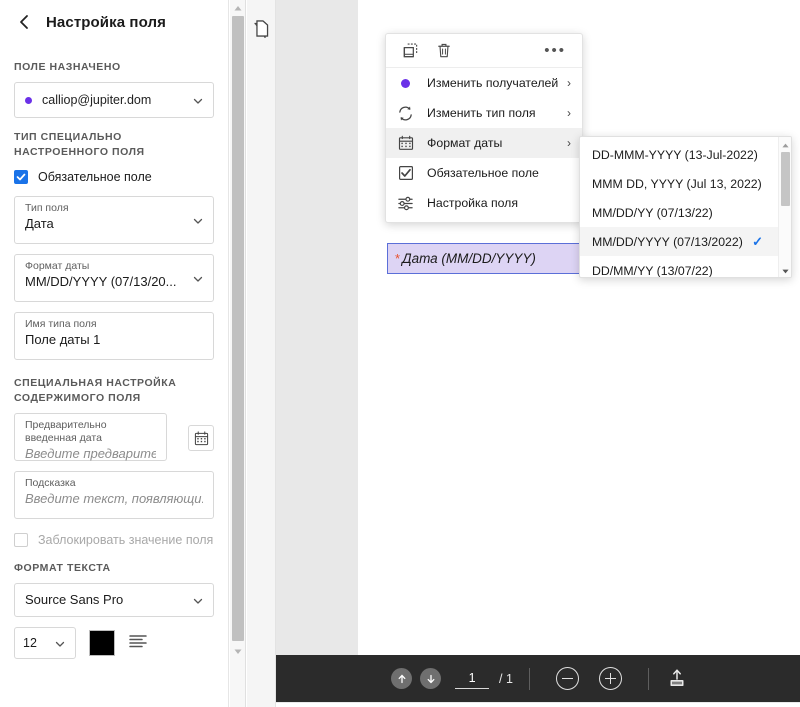  I want to click on check-icon: ✓, so click(757, 241).